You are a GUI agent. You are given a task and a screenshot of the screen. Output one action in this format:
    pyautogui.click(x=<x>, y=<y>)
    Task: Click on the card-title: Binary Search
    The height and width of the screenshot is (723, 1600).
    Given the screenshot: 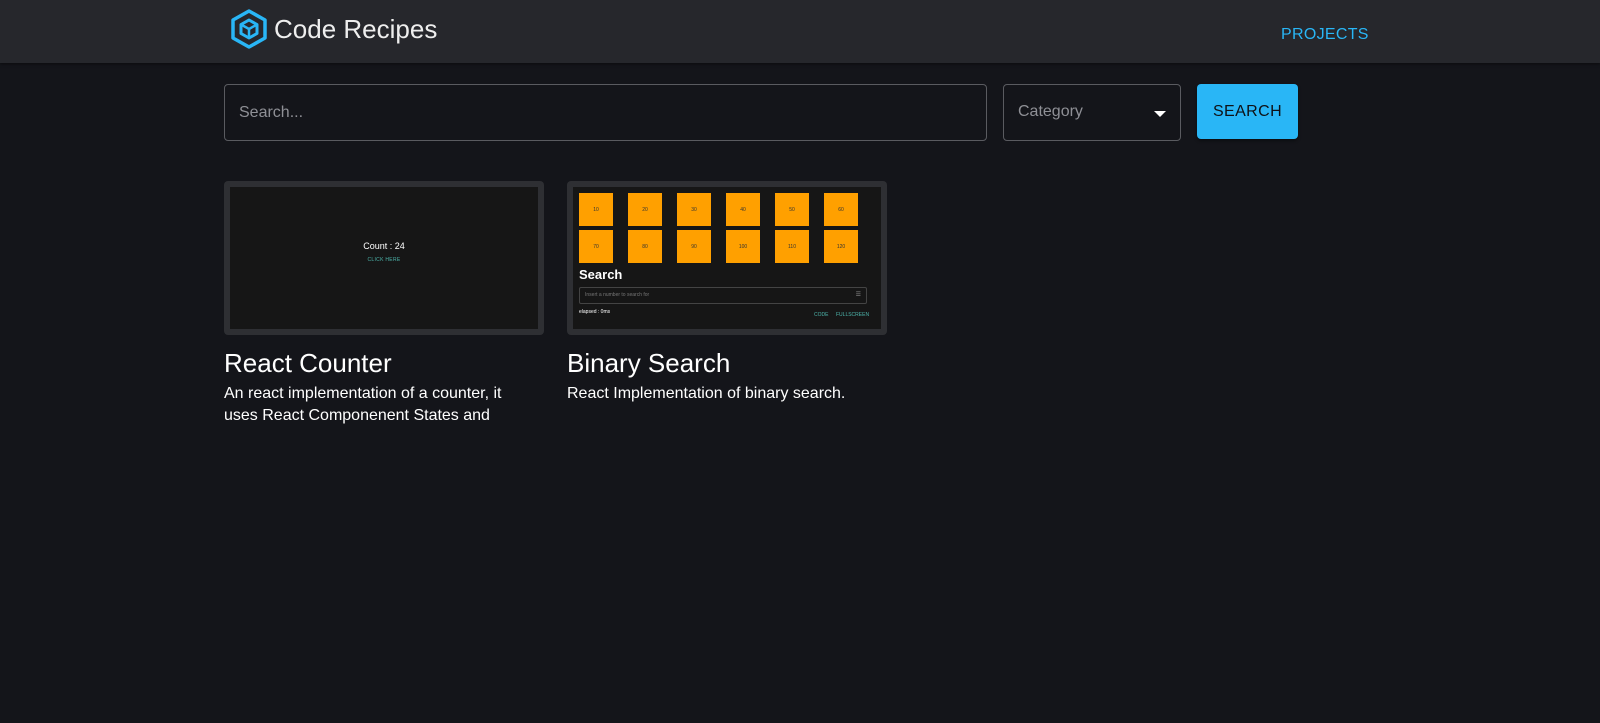 What is the action you would take?
    pyautogui.click(x=727, y=363)
    